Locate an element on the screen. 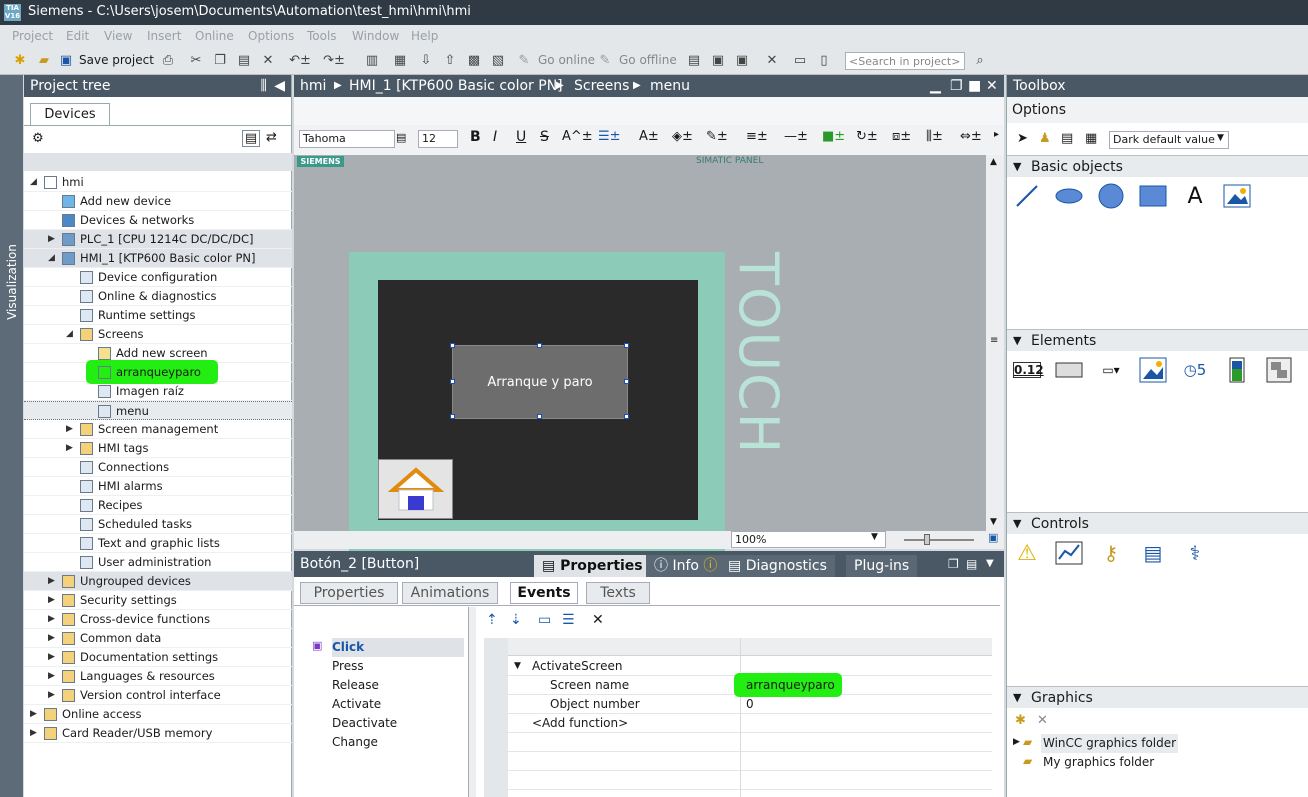 The height and width of the screenshot is (797, 1308). table-icon: ▦ is located at coordinates (1091, 138).